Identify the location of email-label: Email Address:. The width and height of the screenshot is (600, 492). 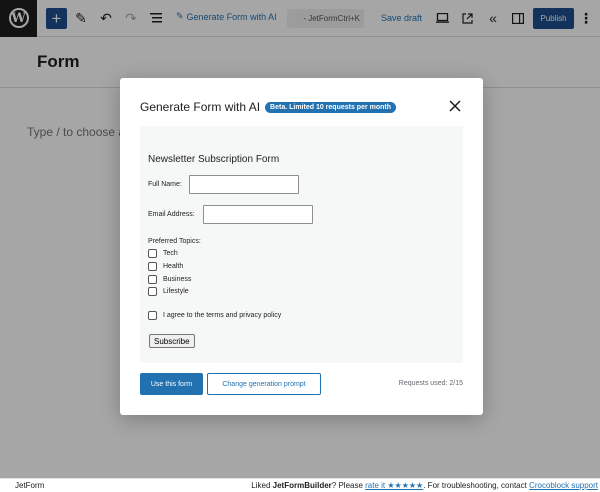
(171, 214).